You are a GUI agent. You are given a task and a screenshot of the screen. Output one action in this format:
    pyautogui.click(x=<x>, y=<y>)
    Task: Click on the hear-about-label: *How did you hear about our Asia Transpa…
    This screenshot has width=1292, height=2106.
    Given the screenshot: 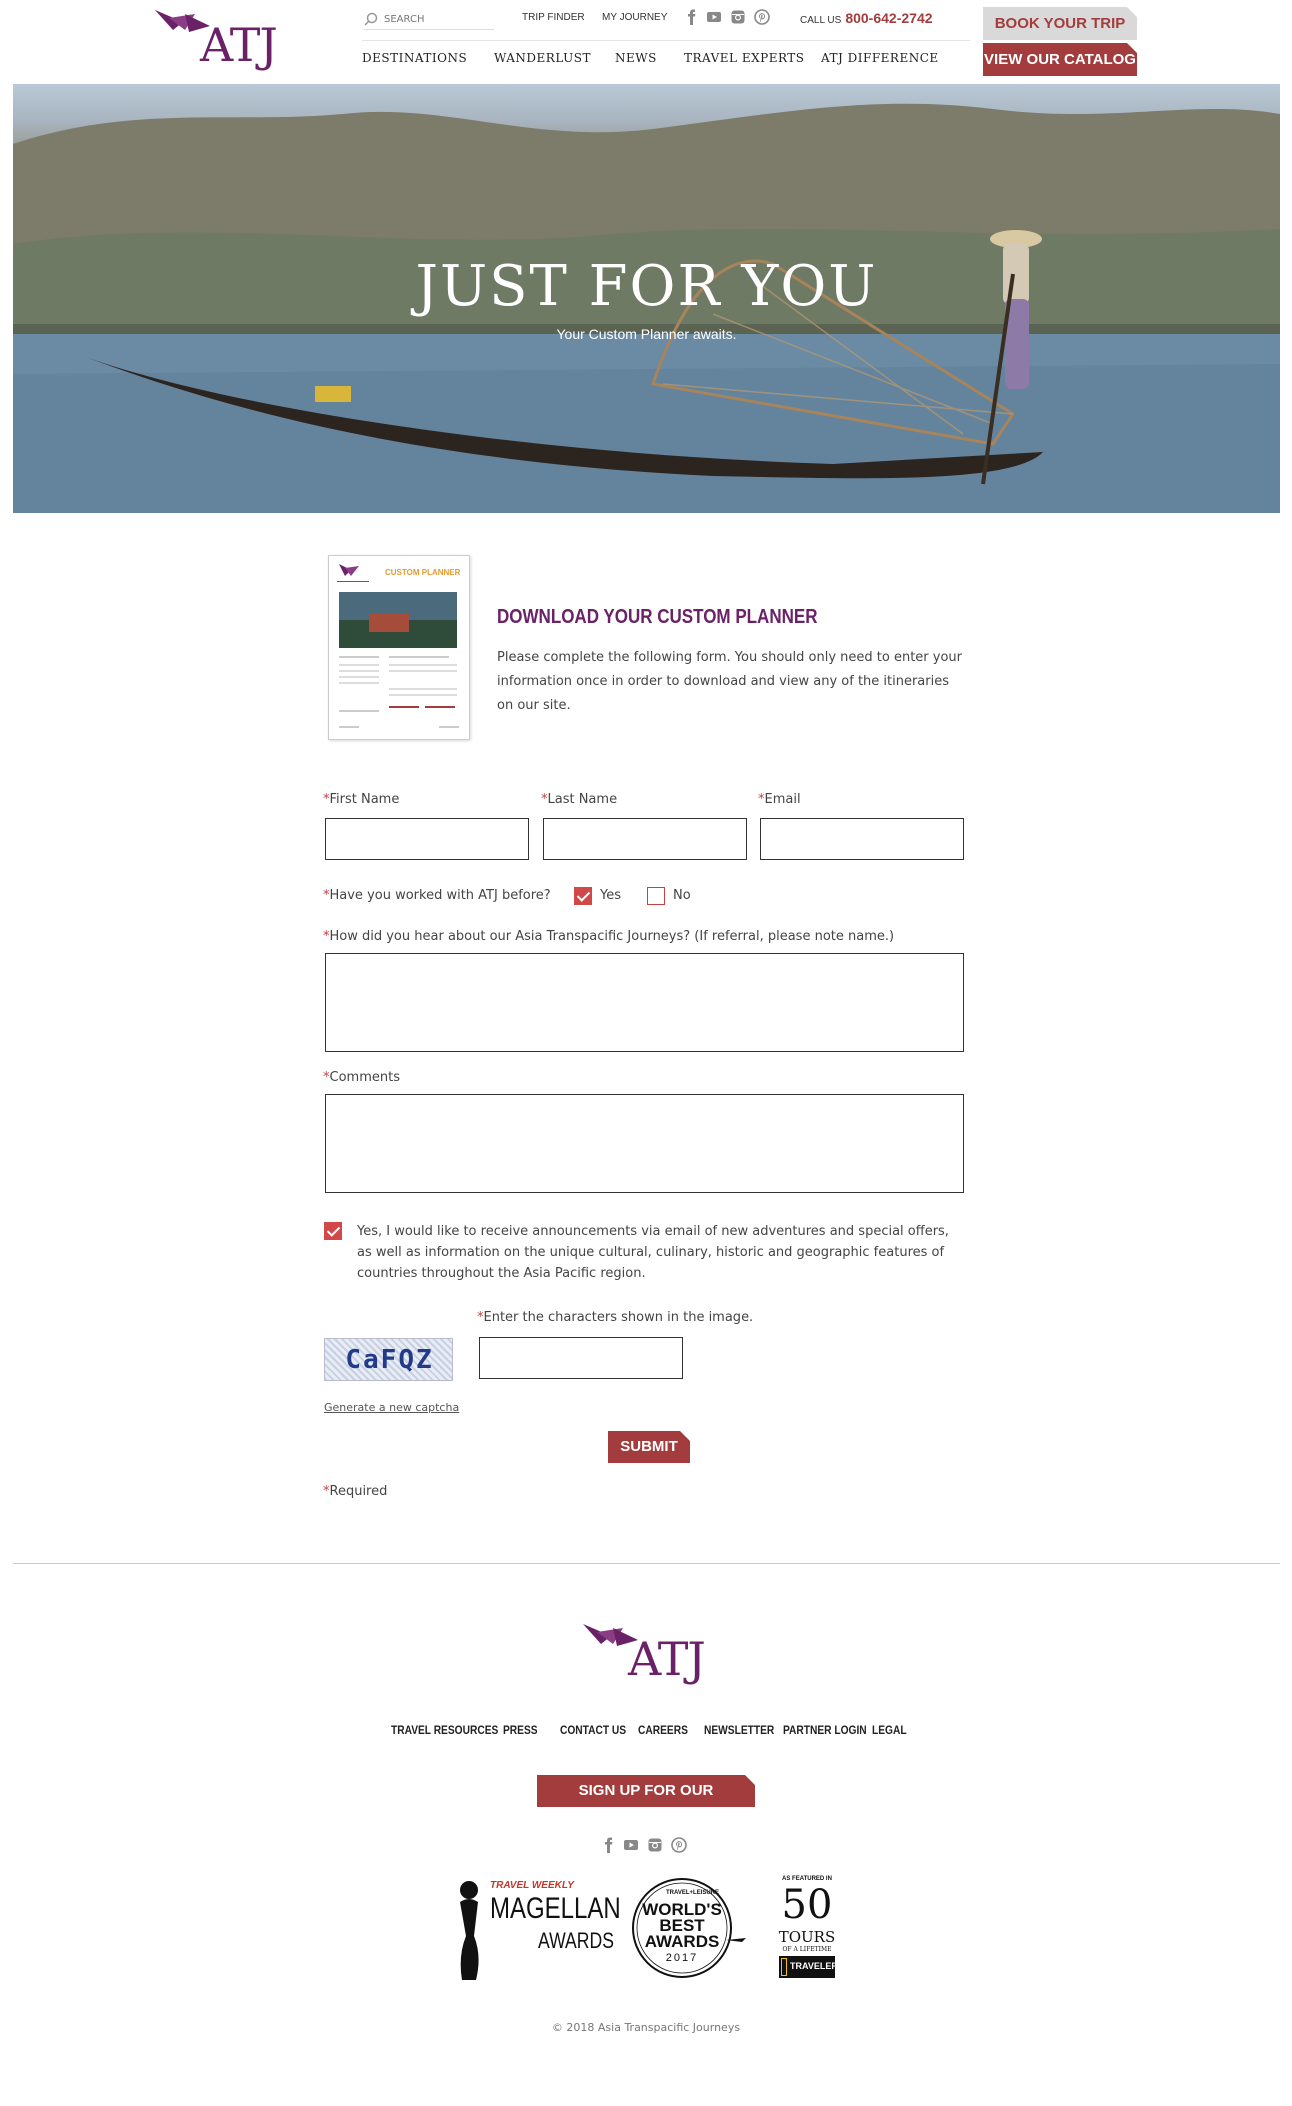 What is the action you would take?
    pyautogui.click(x=608, y=936)
    